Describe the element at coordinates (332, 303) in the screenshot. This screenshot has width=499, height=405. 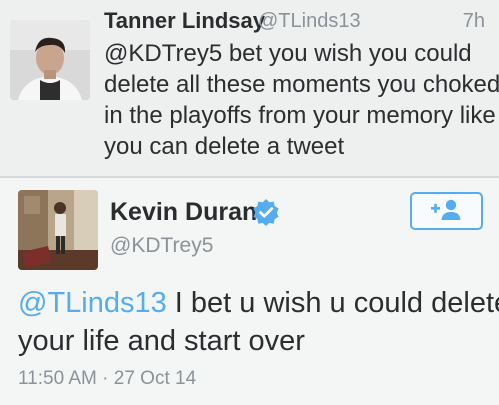
I see `main-text-rest: I bet u wish u could delete` at that location.